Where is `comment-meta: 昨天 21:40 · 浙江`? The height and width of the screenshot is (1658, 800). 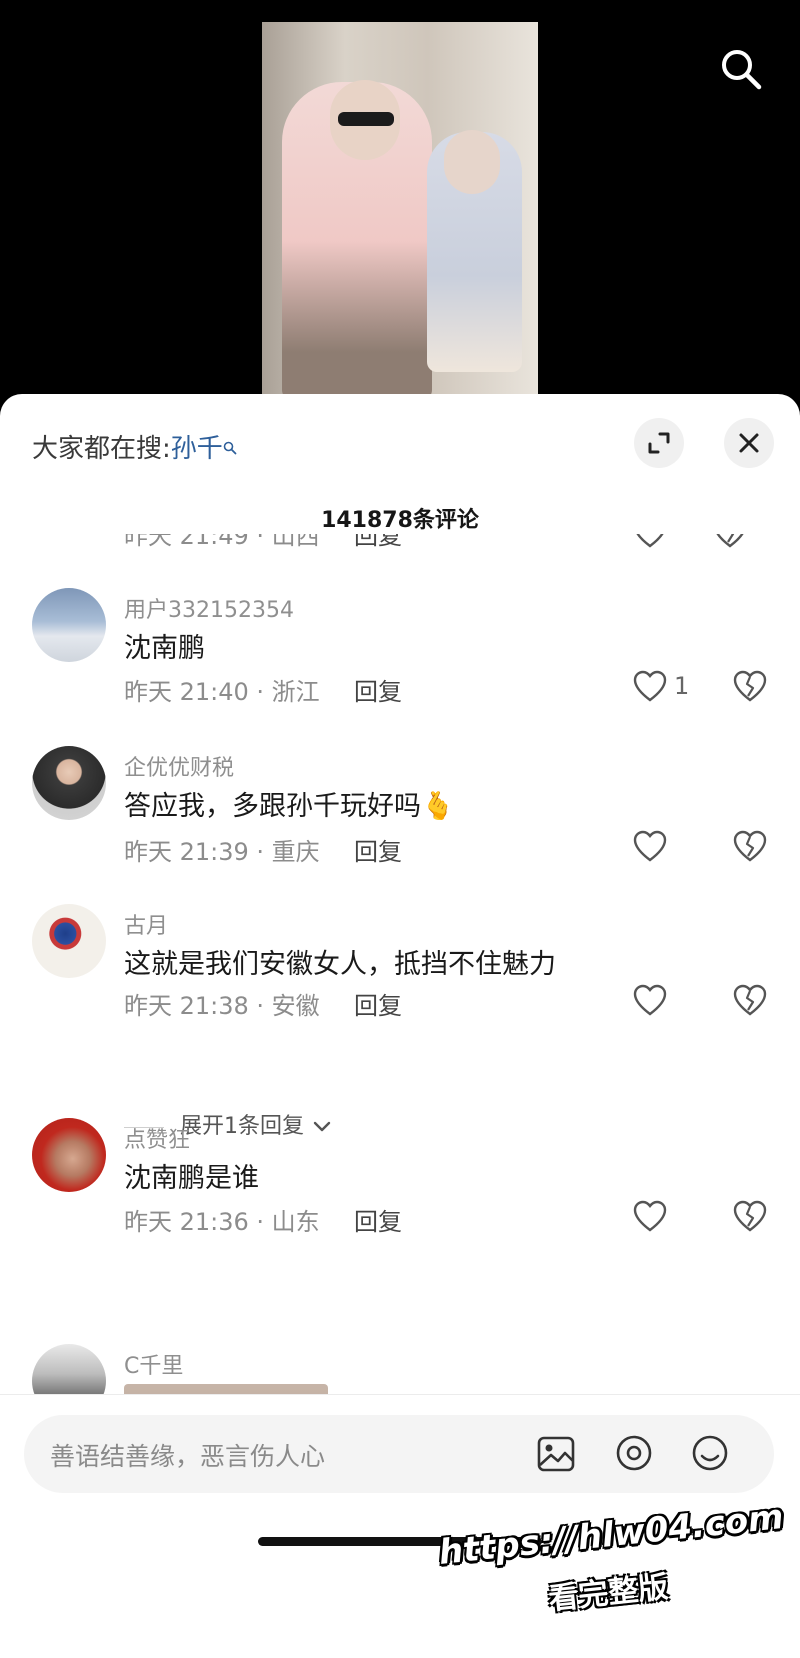 comment-meta: 昨天 21:40 · 浙江 is located at coordinates (222, 692).